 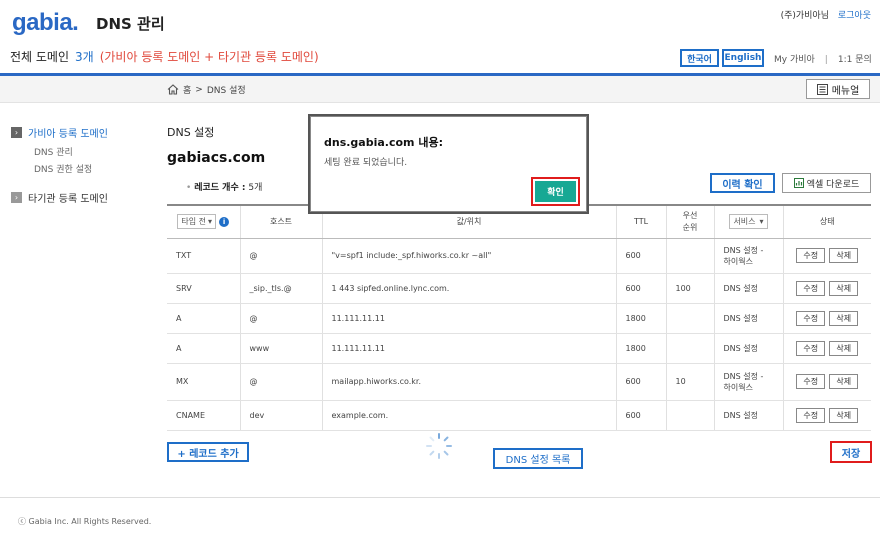 What do you see at coordinates (555, 191) in the screenshot?
I see `dialog-ok-button: 확인` at bounding box center [555, 191].